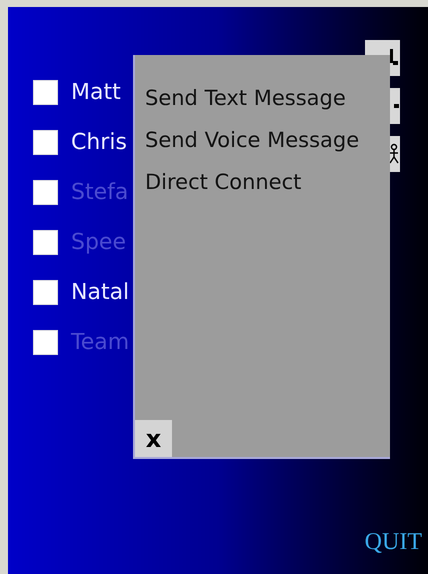  Describe the element at coordinates (393, 542) in the screenshot. I see `quit-button: QUIT` at that location.